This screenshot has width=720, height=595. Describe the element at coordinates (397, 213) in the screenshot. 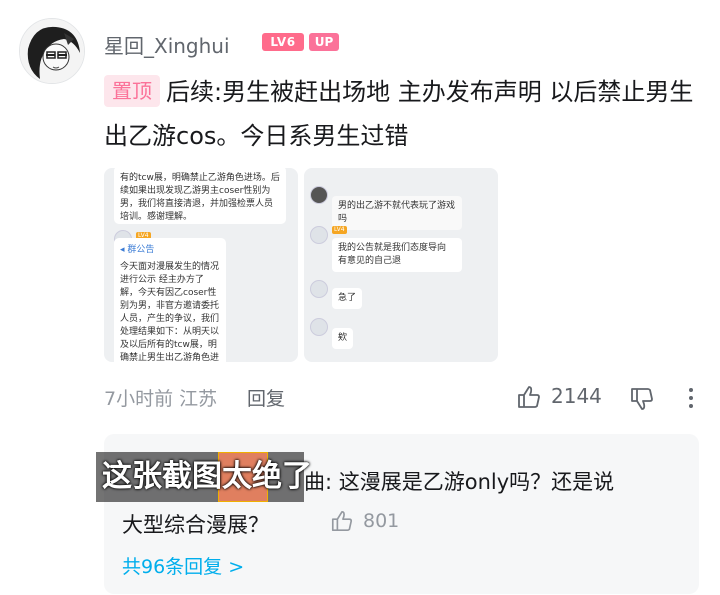

I see `chat-message-1: 男的出乙游不就代表玩了游戏吗` at that location.